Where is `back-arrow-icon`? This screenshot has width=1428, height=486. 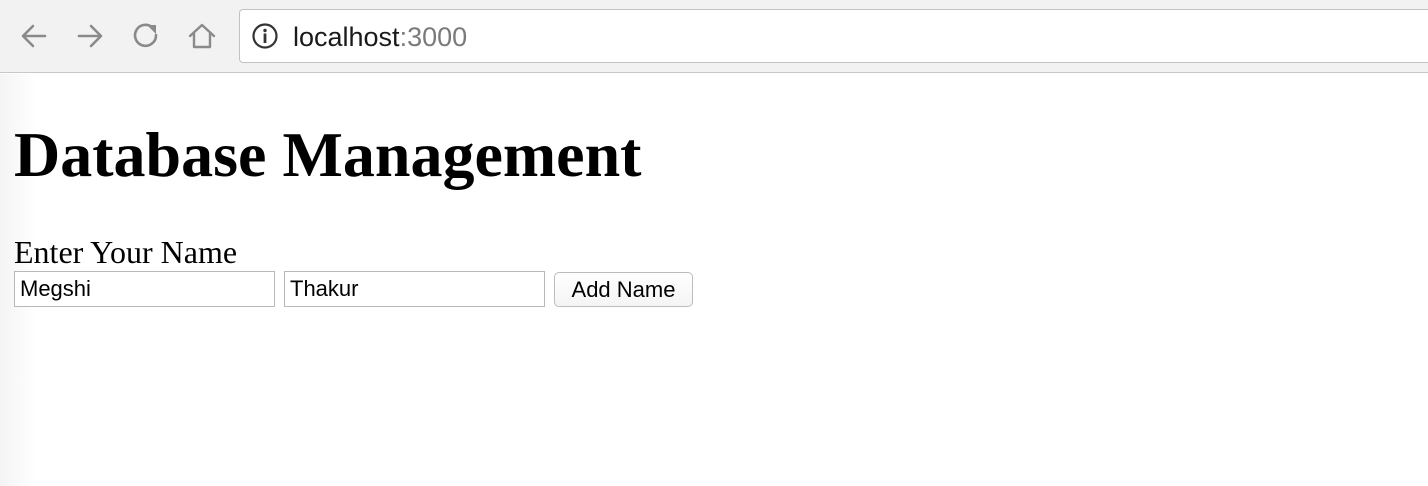 back-arrow-icon is located at coordinates (34, 36).